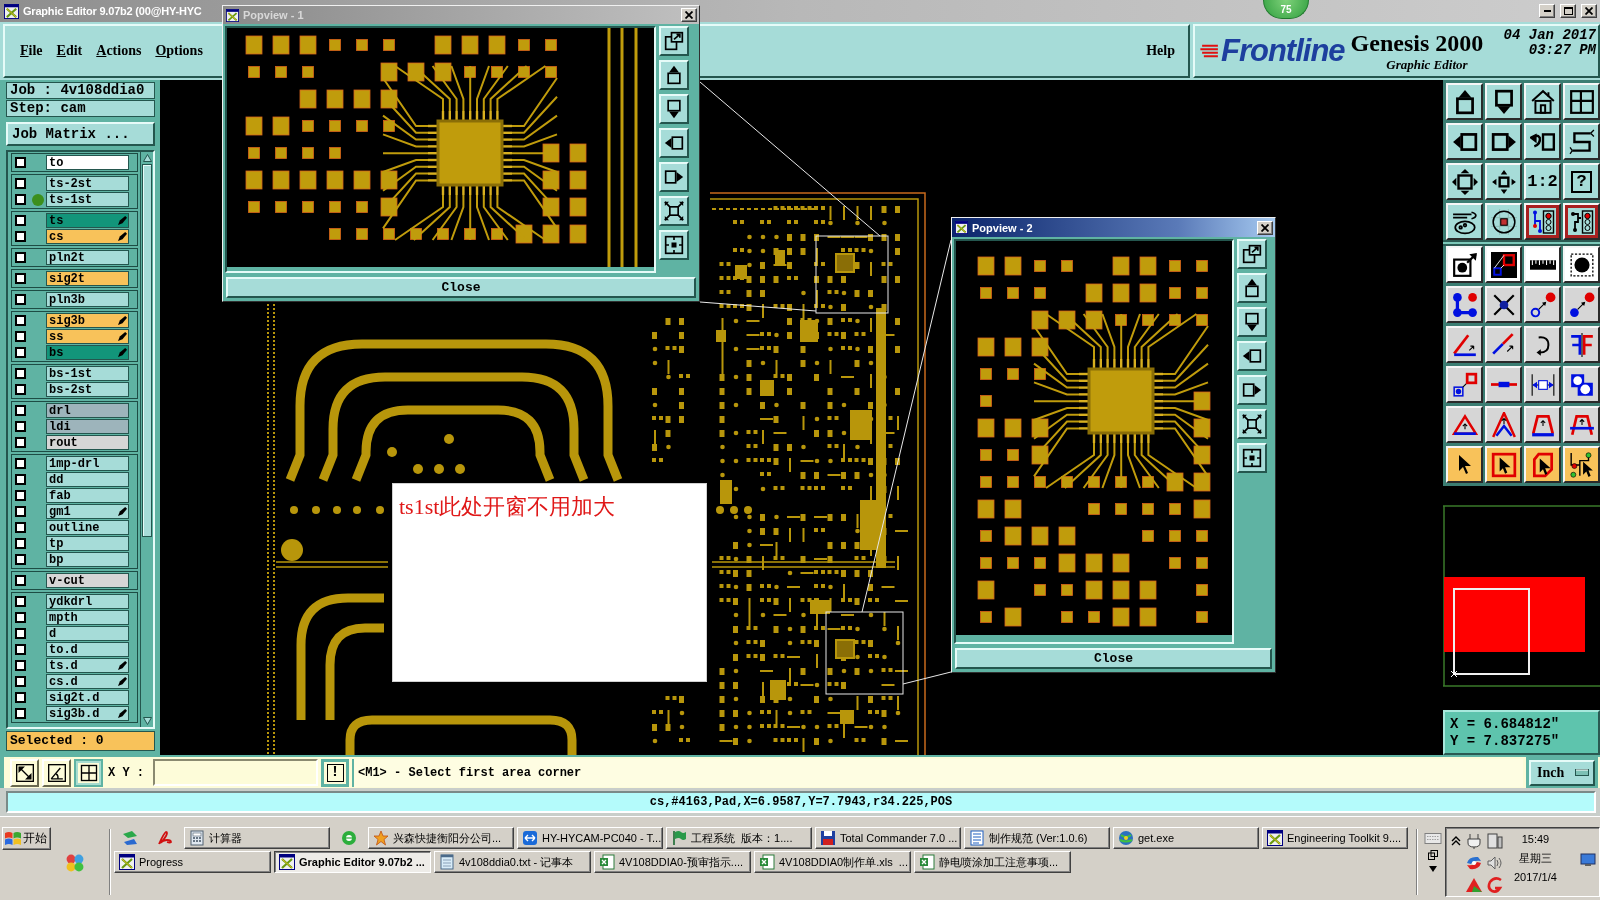 This screenshot has width=1600, height=900. I want to click on layer-name: gm1, so click(87, 511).